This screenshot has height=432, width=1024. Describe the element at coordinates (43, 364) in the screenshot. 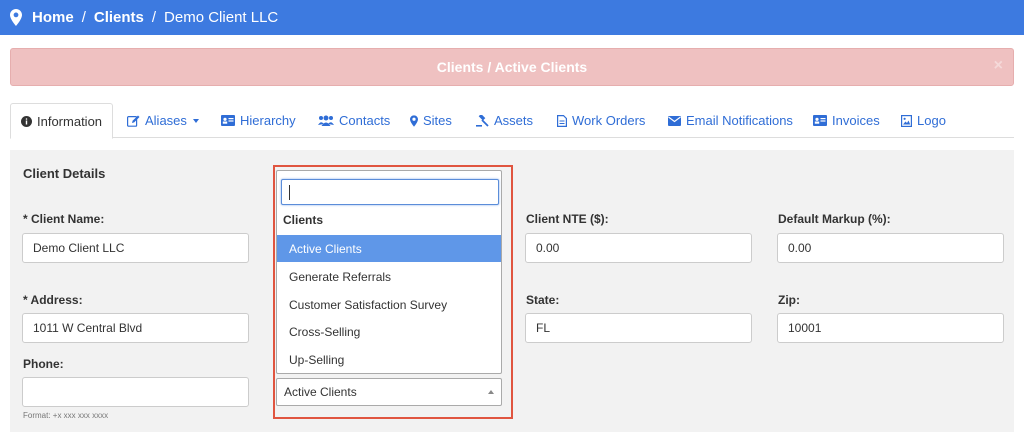

I see `phone-label: Phone:` at that location.